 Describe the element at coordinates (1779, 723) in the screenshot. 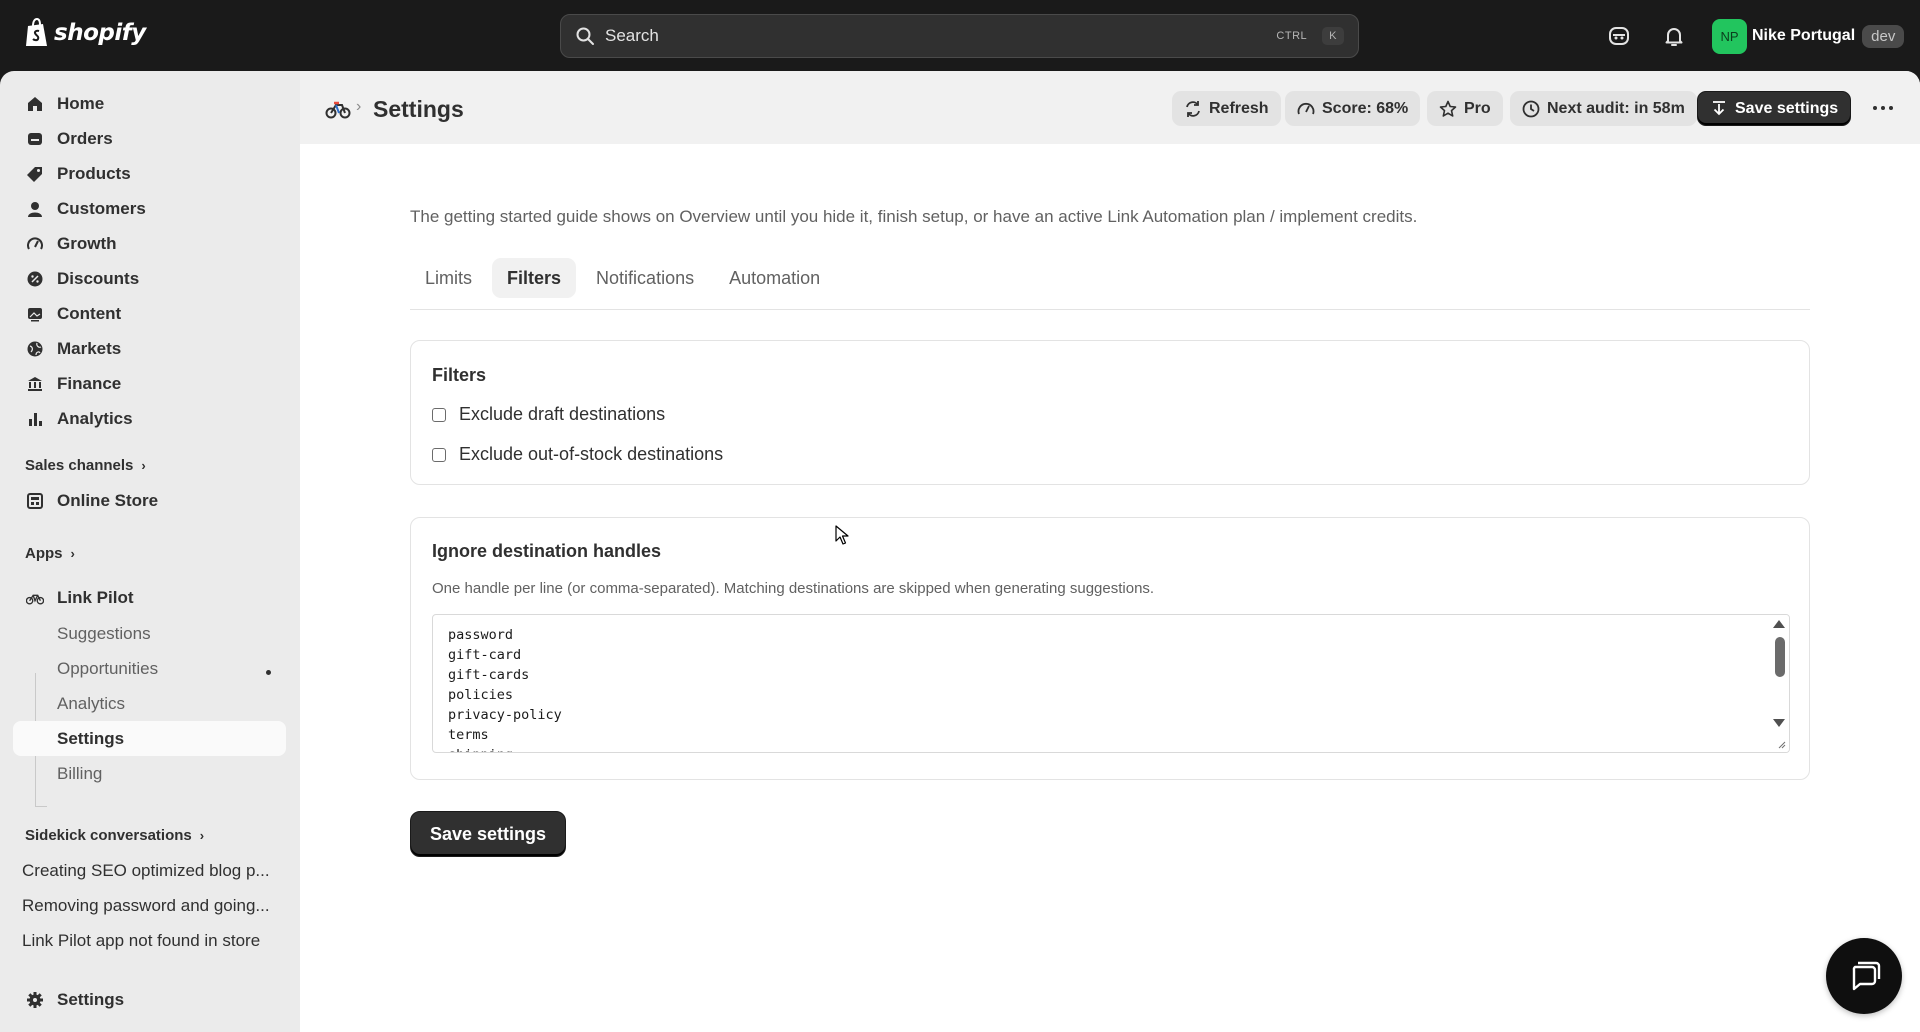

I see `scroll-down-arrow-icon` at that location.